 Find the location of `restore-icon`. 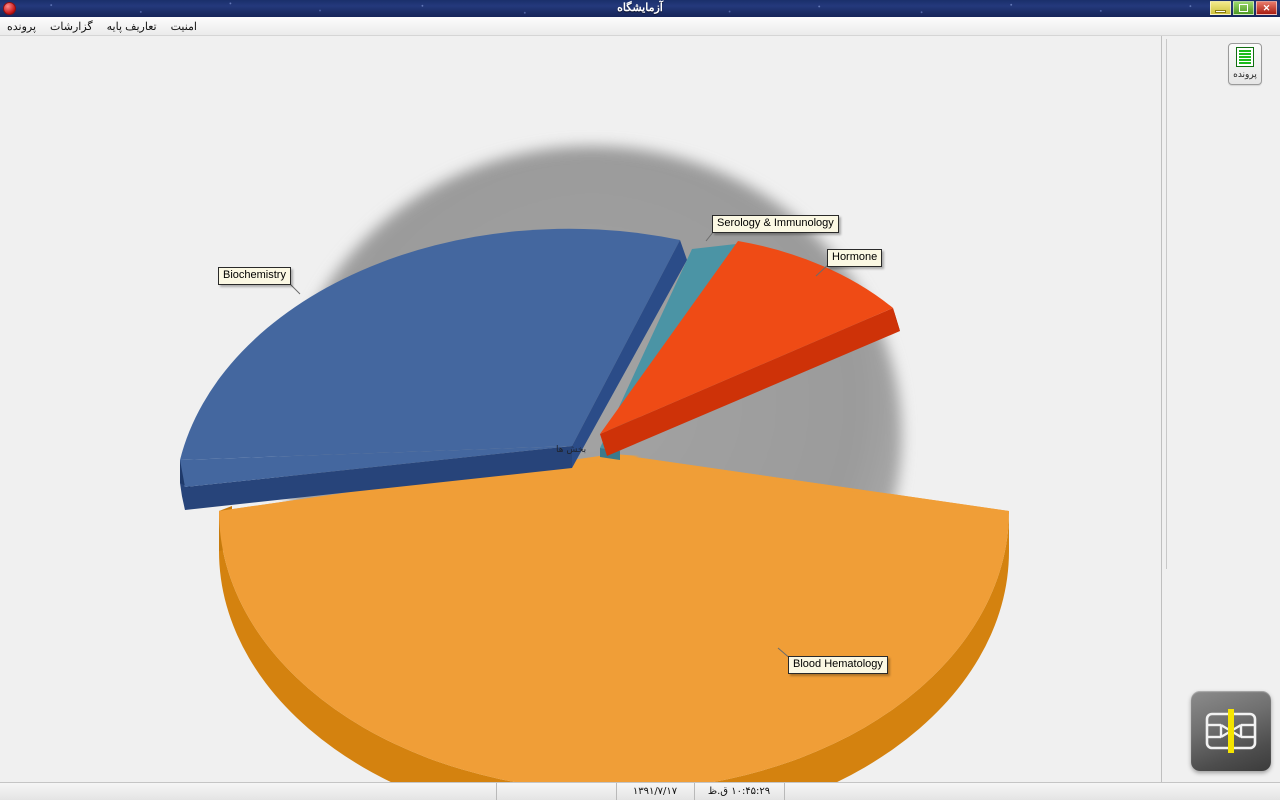

restore-icon is located at coordinates (1243, 8).